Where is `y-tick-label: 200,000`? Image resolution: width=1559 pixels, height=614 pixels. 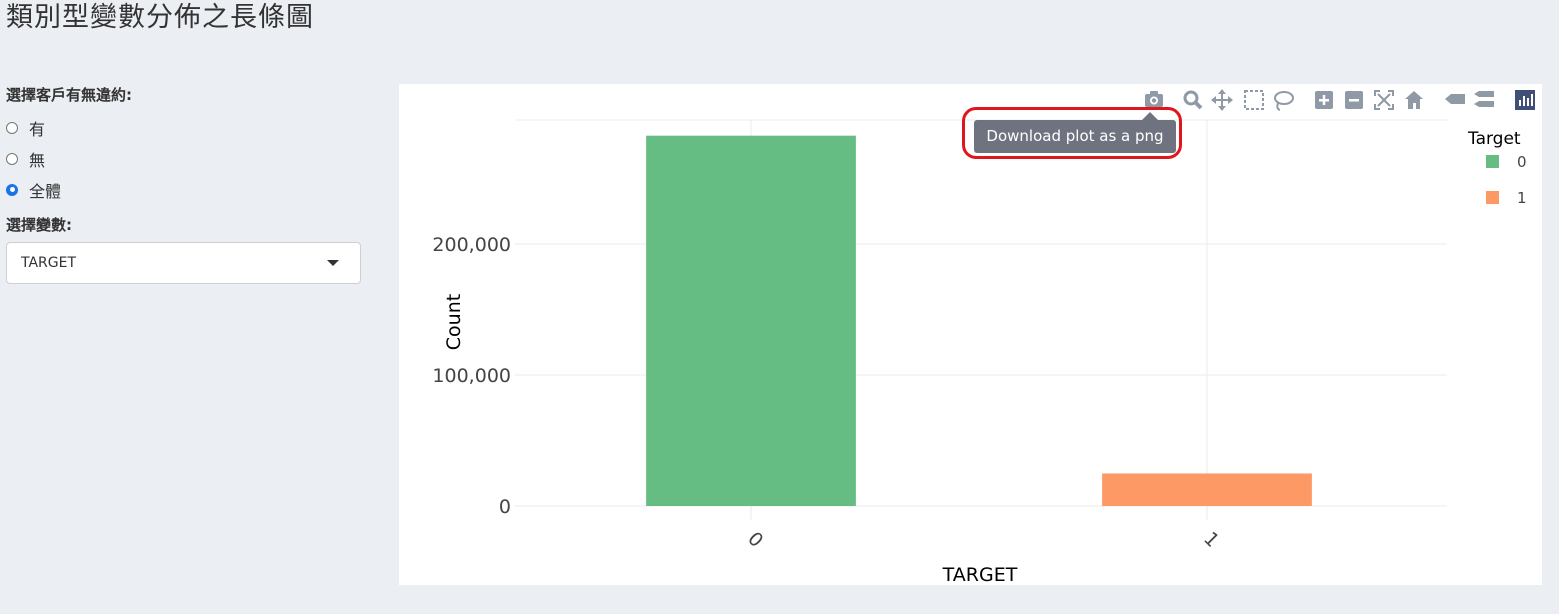 y-tick-label: 200,000 is located at coordinates (471, 245).